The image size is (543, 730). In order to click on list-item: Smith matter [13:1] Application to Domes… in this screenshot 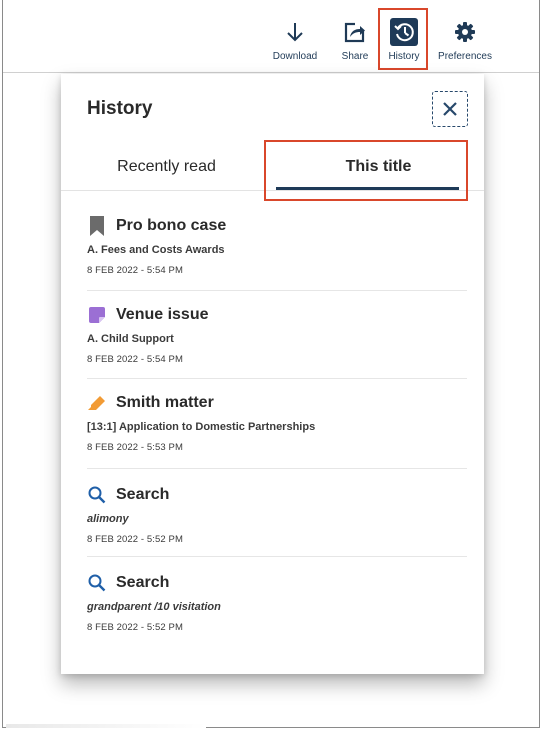, I will do `click(277, 424)`.